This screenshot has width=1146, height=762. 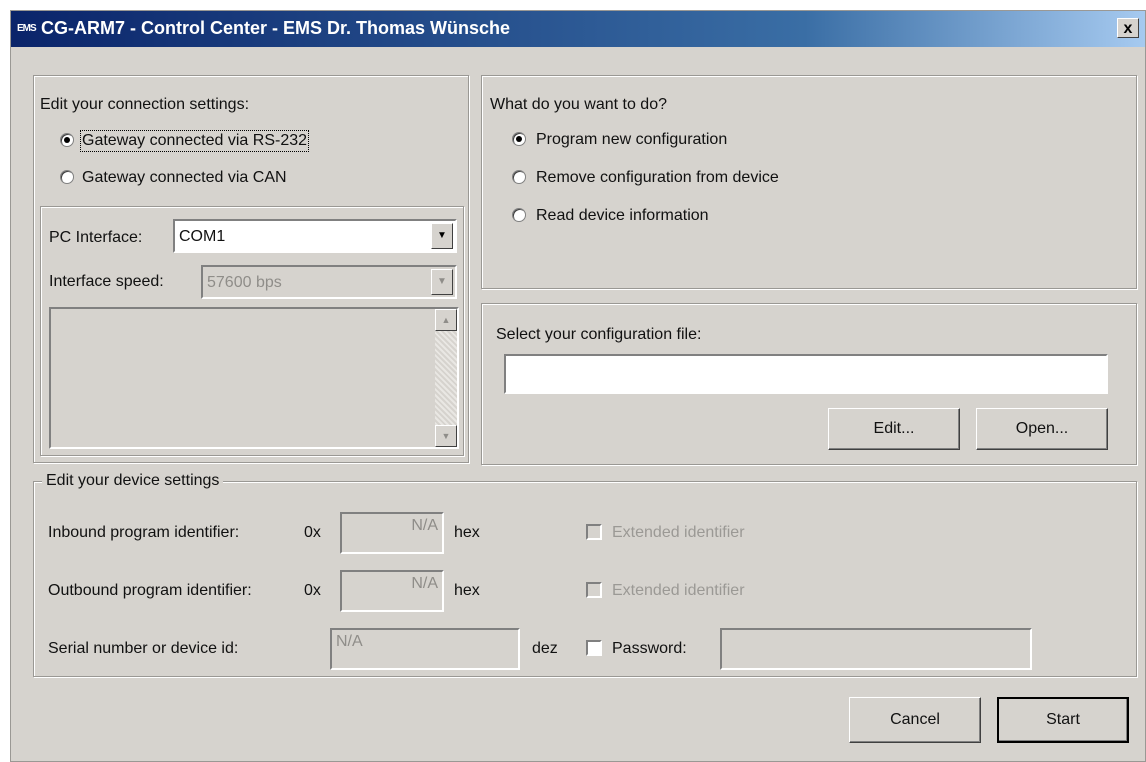 I want to click on password-label: Password:, so click(x=649, y=649).